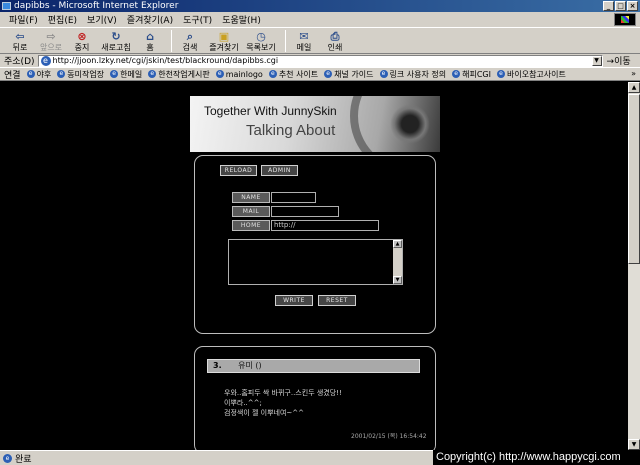  What do you see at coordinates (20, 40) in the screenshot?
I see `back-button: ⇦ 뒤로` at bounding box center [20, 40].